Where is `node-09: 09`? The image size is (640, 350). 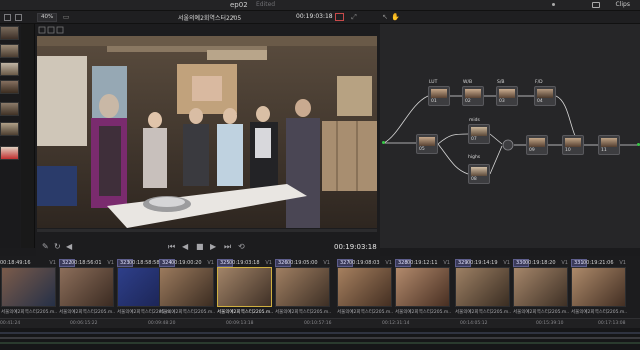 node-09: 09 is located at coordinates (537, 145).